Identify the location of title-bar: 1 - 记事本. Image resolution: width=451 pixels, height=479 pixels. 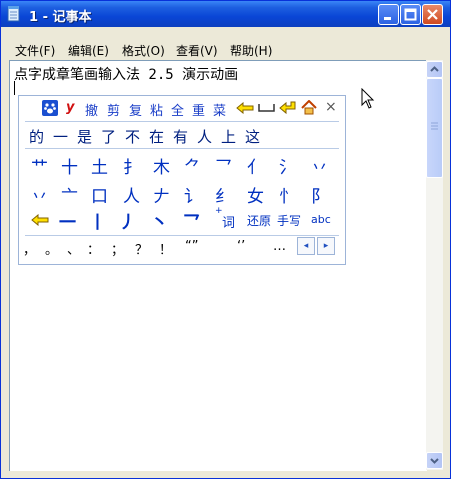
(225, 14).